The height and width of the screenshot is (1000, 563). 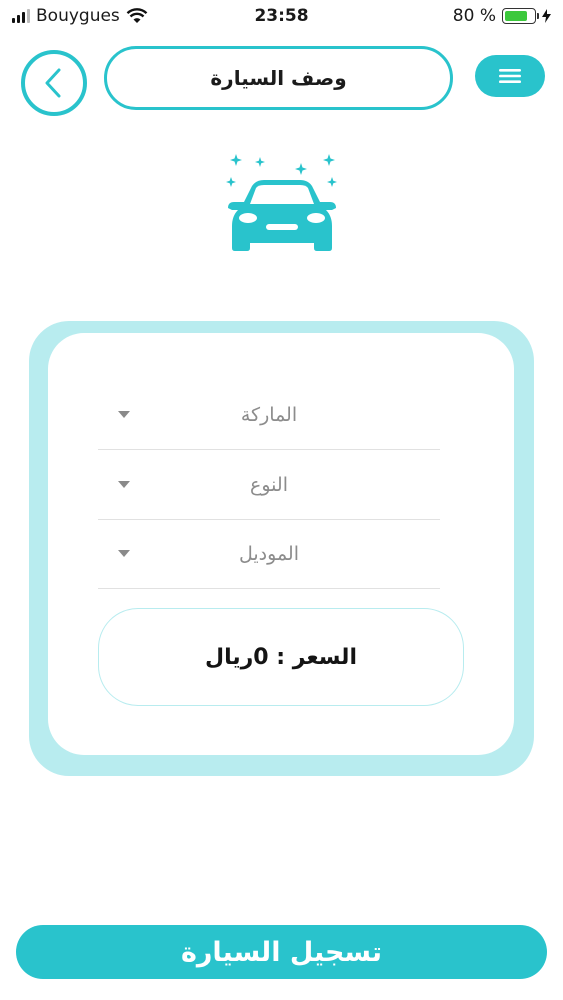 I want to click on car-wash-sparkle-icon, so click(x=281, y=202).